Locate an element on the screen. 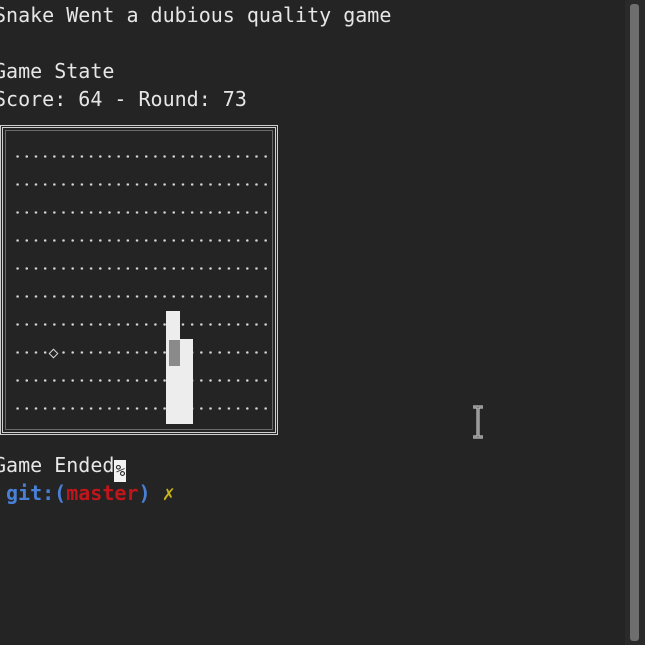  git-dirty-mark: ✗ is located at coordinates (168, 493).